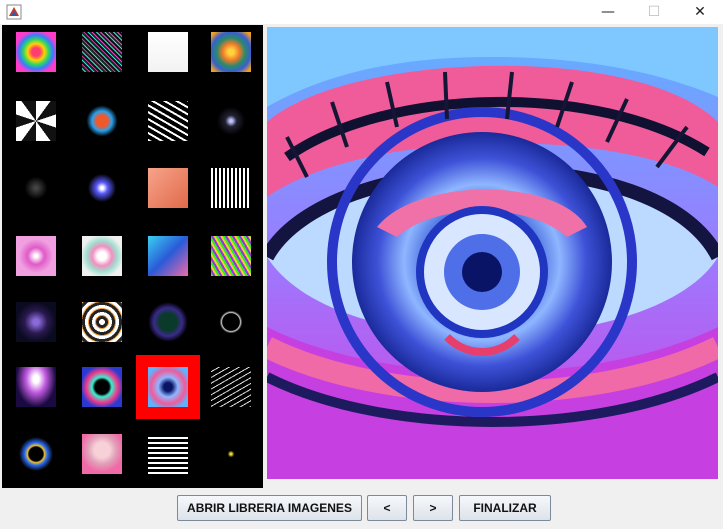 This screenshot has height=529, width=723. I want to click on close-button: ✕, so click(700, 12).